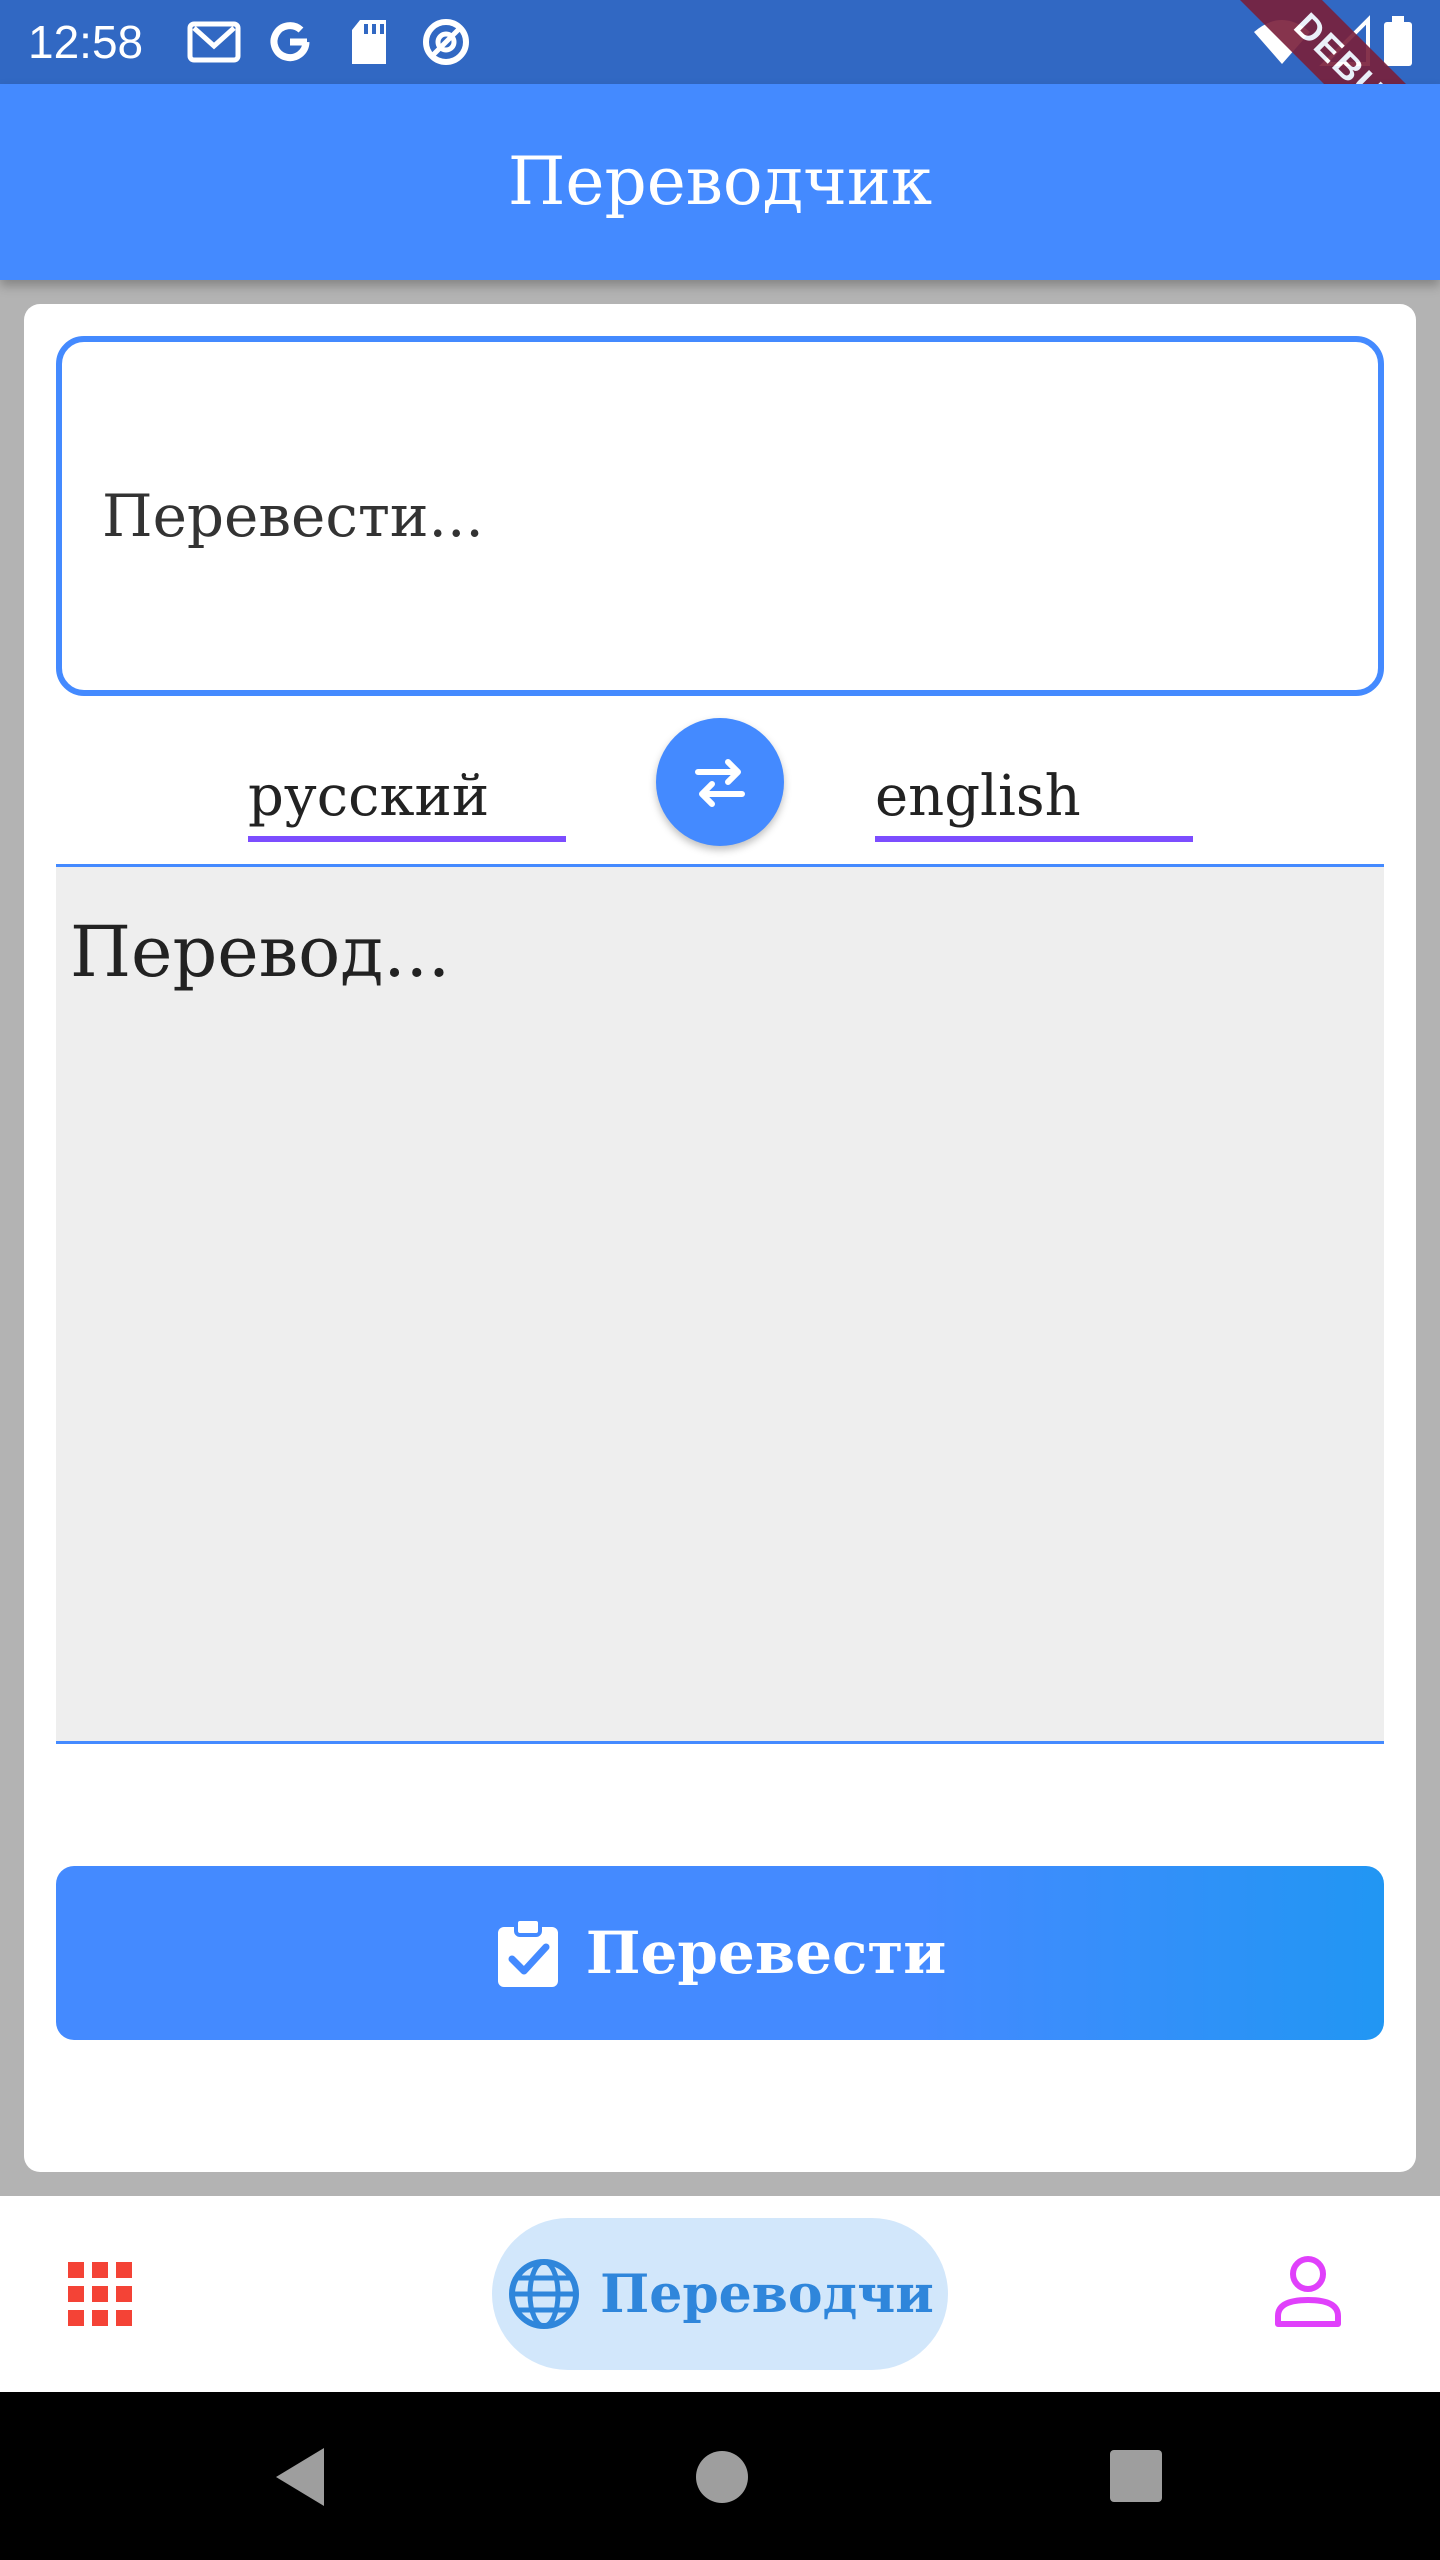 This screenshot has width=1440, height=2560. I want to click on swap-icon, so click(720, 783).